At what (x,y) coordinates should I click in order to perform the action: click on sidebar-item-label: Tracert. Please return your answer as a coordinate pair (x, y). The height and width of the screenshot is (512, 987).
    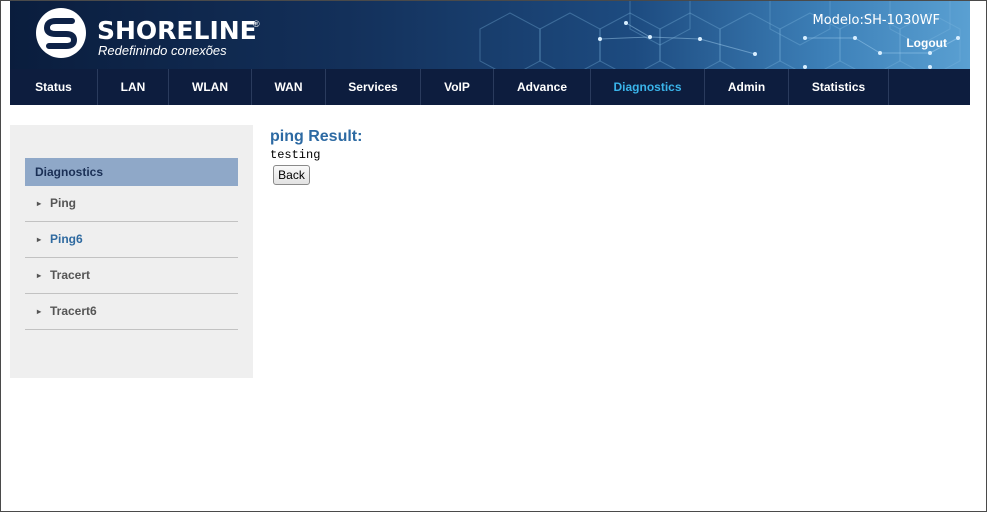
    Looking at the image, I should click on (70, 275).